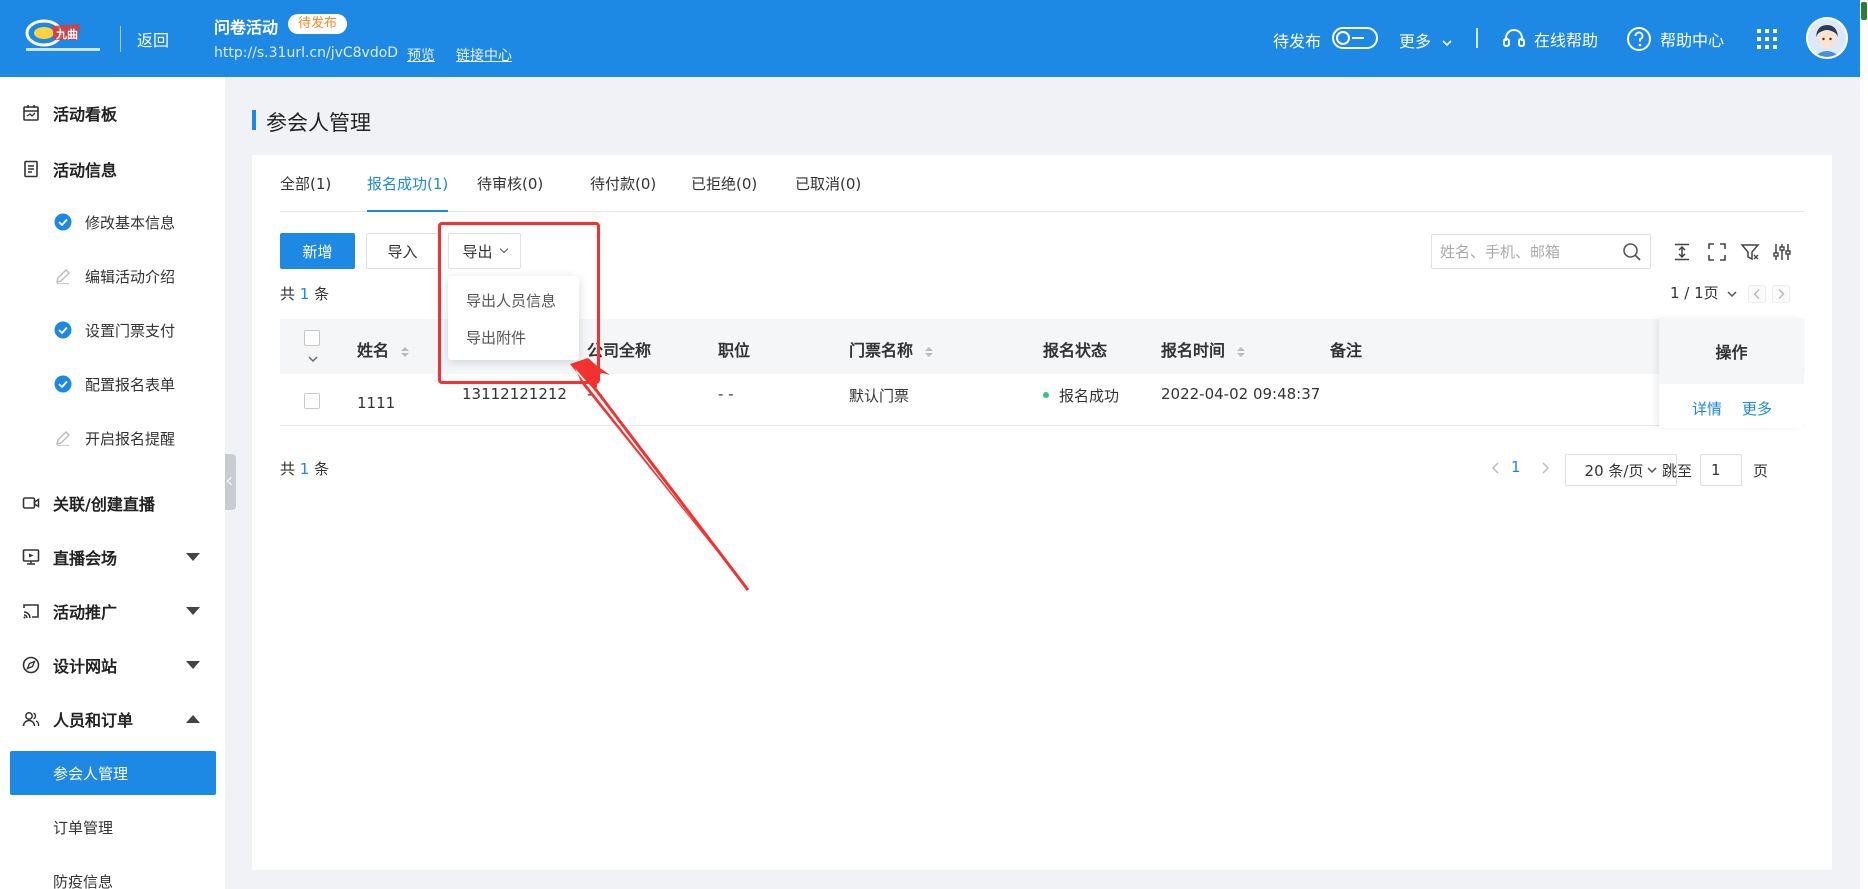 The width and height of the screenshot is (1868, 889). I want to click on preview-link: 预览, so click(421, 55).